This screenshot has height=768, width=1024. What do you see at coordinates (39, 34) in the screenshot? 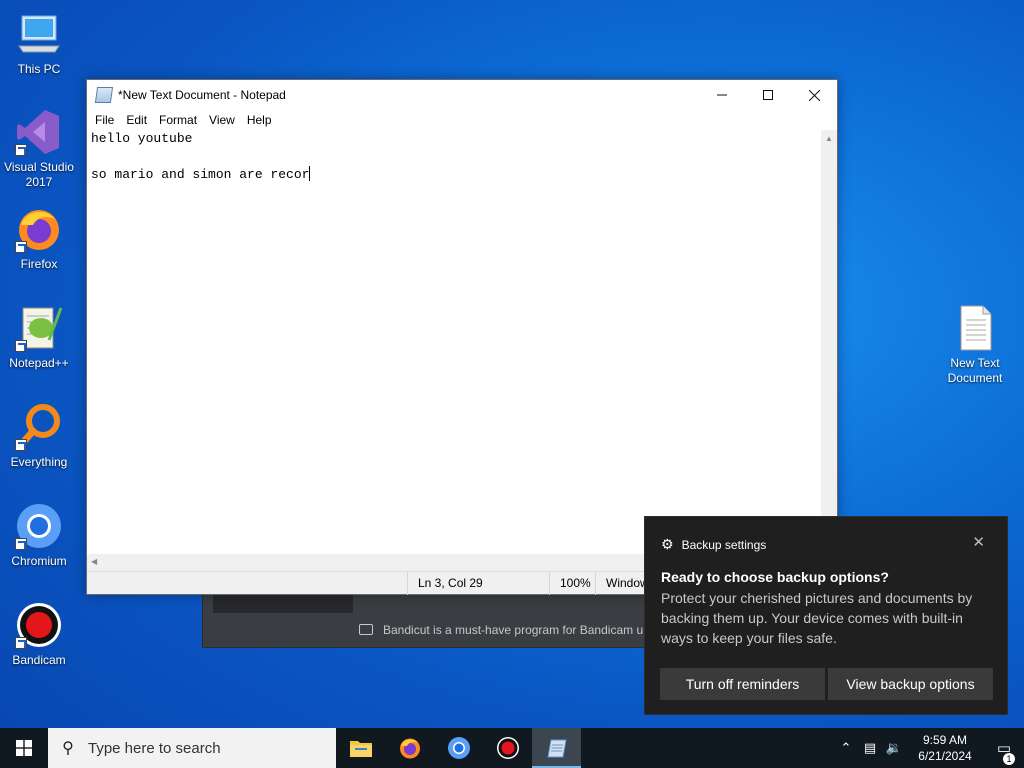
I see `this-pc-icon` at bounding box center [39, 34].